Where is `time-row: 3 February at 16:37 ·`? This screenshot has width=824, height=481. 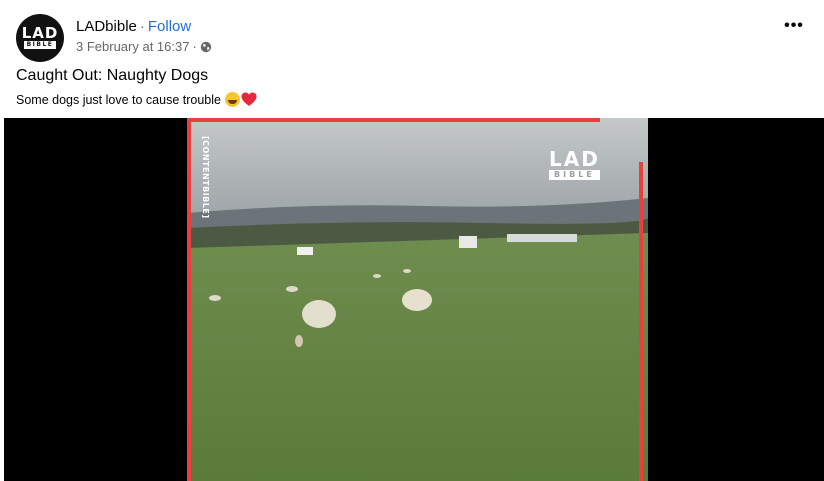 time-row: 3 February at 16:37 · is located at coordinates (144, 46).